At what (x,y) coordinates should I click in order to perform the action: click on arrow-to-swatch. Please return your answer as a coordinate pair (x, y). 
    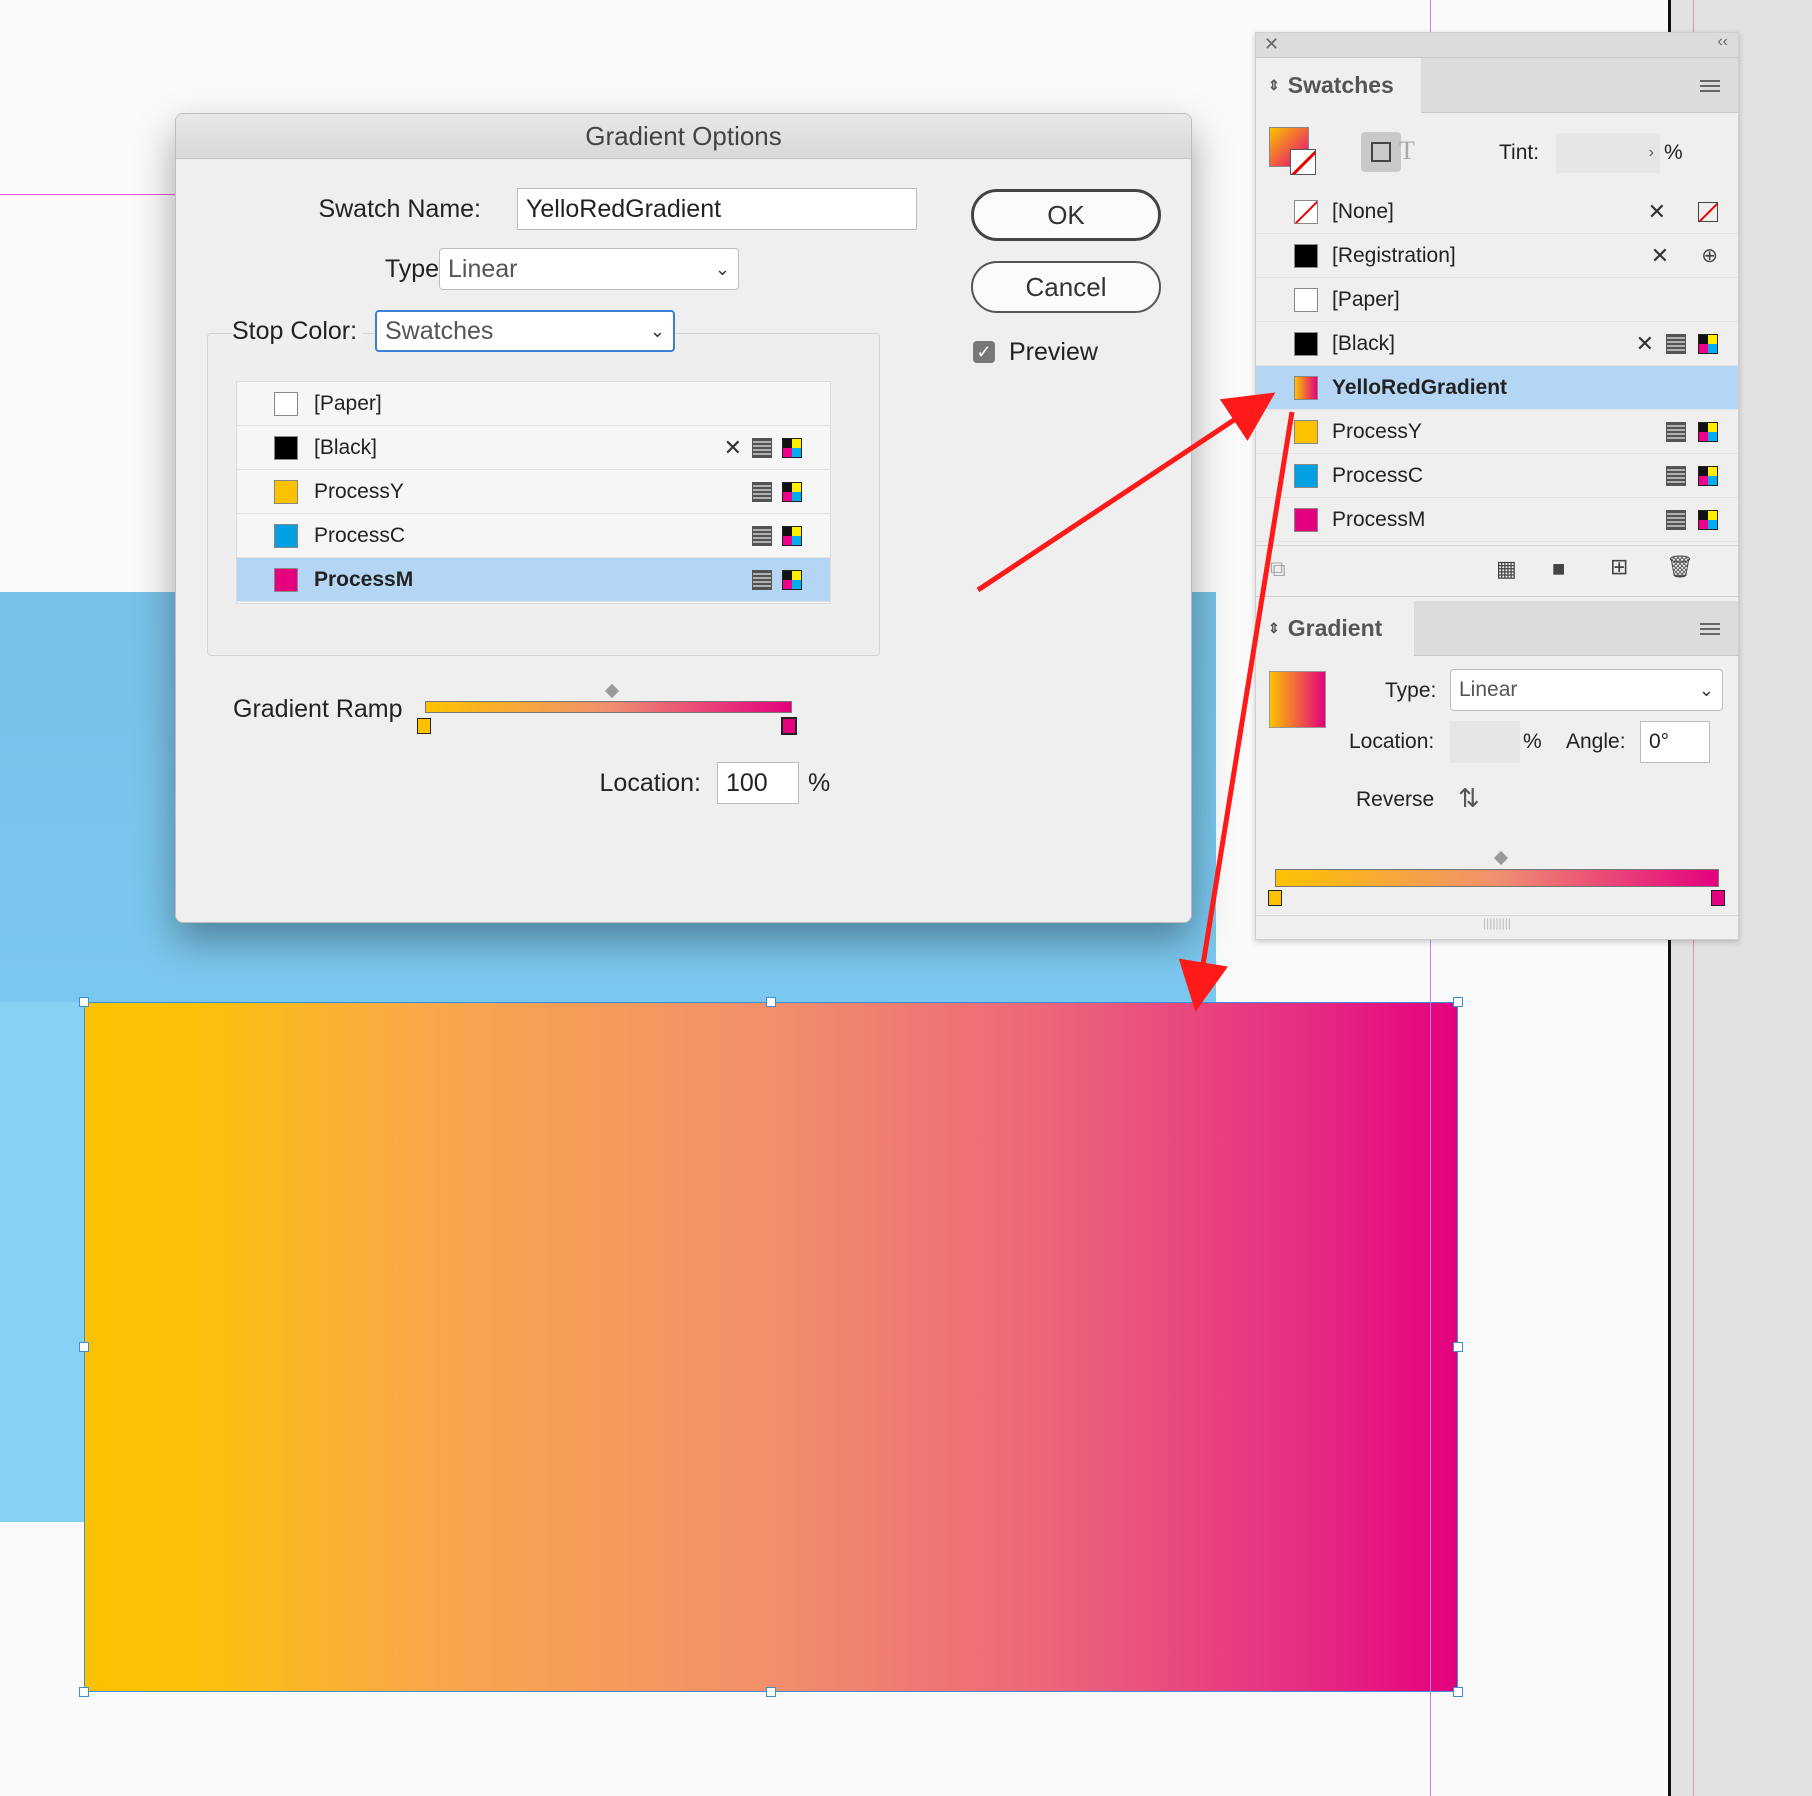
    Looking at the image, I should click on (1126, 492).